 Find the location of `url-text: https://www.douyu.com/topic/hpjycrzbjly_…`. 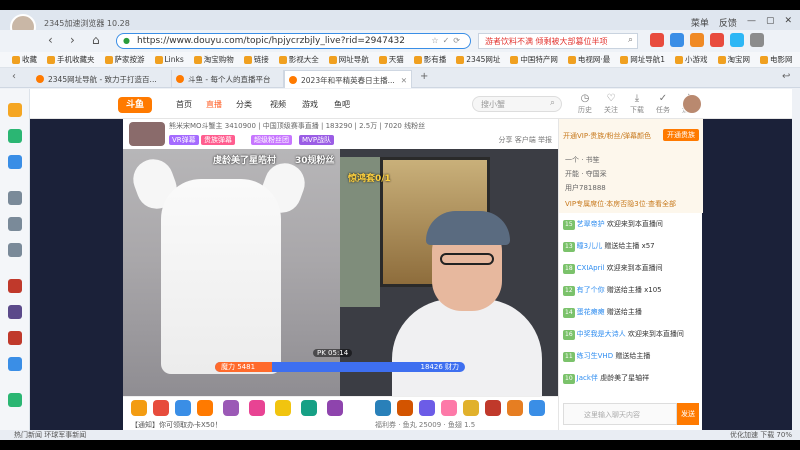

url-text: https://www.douyu.com/topic/hpjycrzbjly_… is located at coordinates (271, 41).